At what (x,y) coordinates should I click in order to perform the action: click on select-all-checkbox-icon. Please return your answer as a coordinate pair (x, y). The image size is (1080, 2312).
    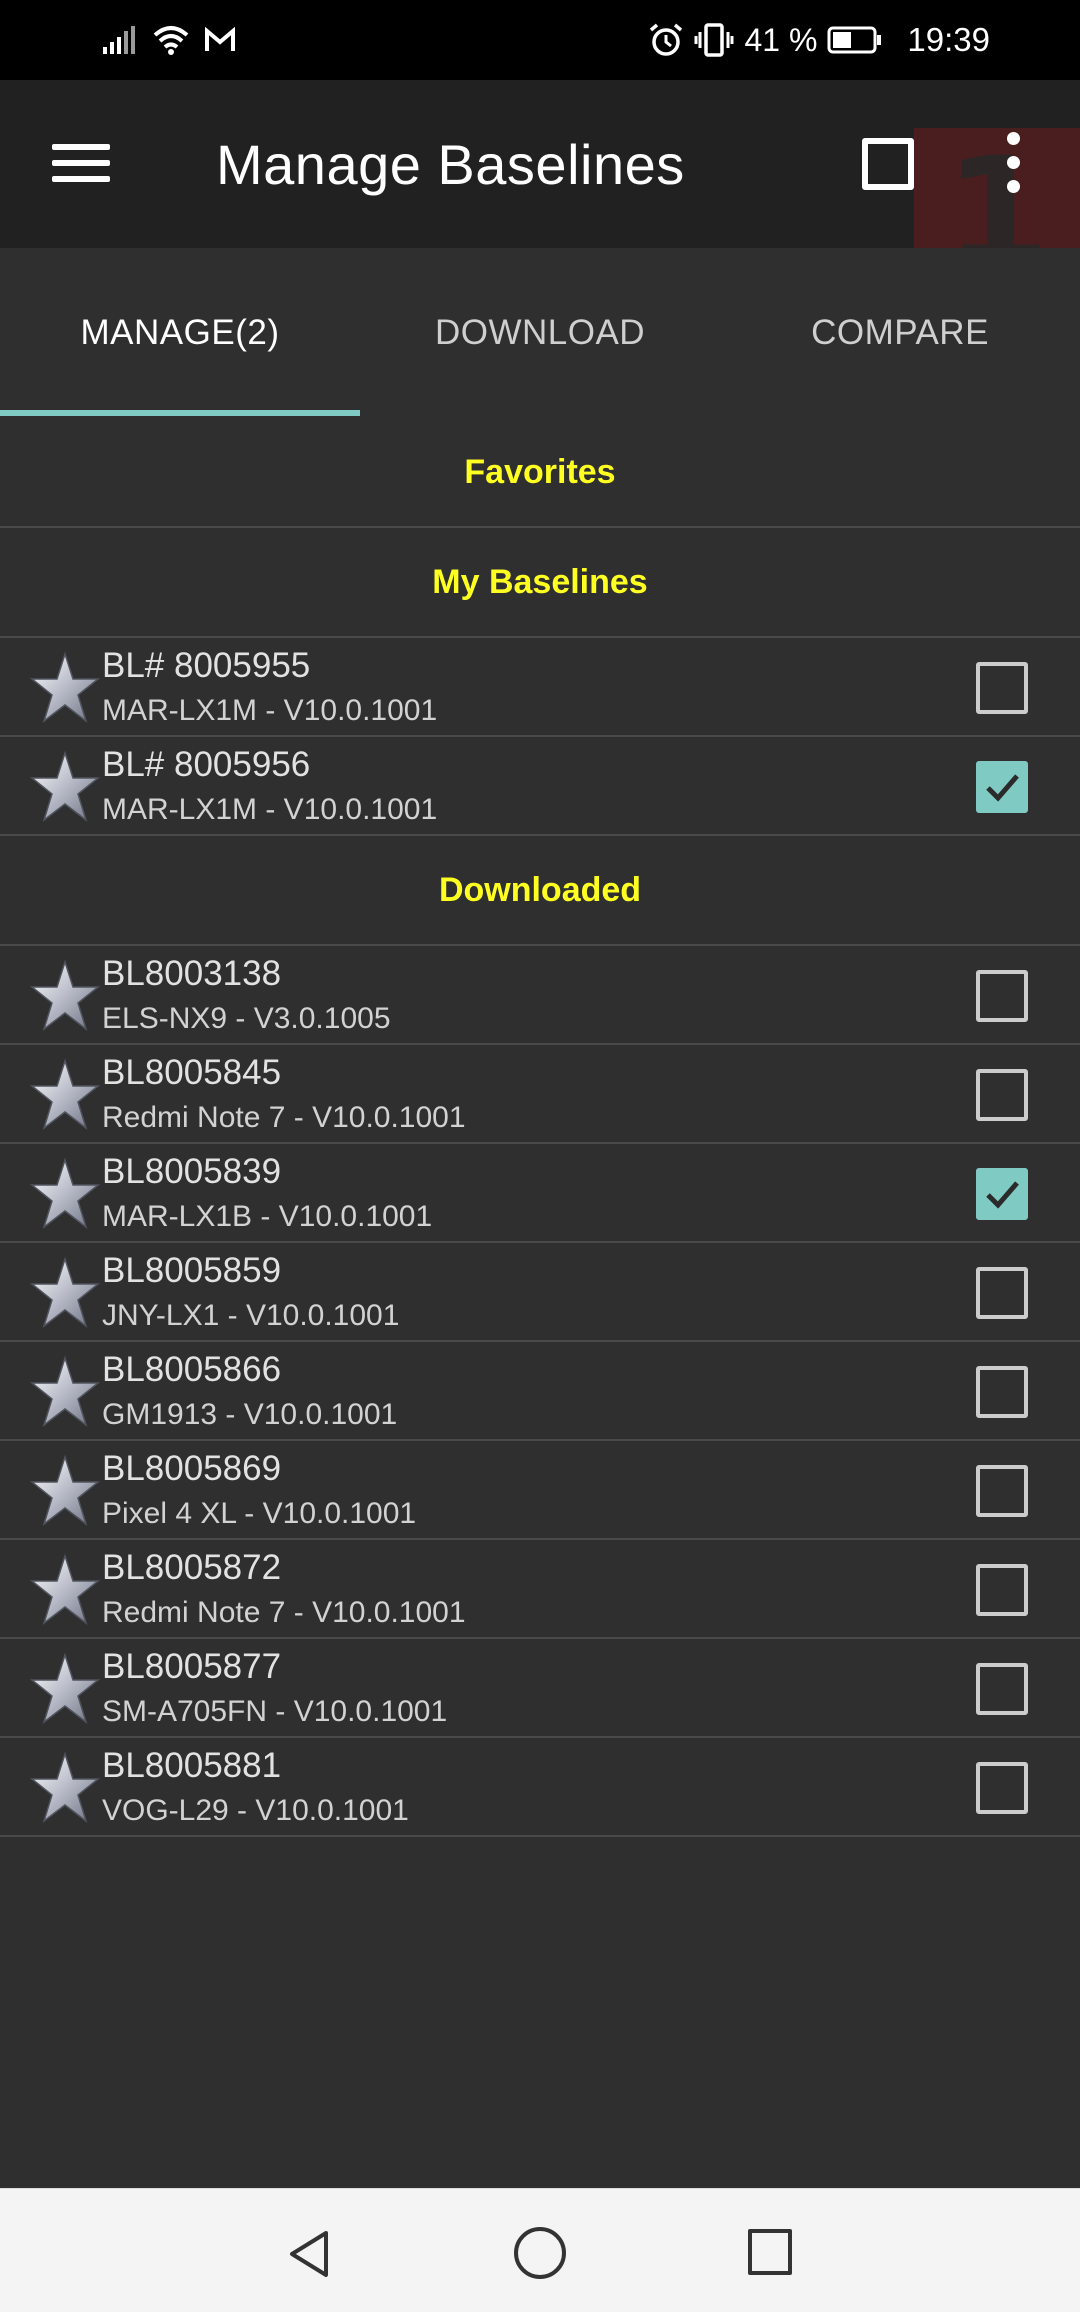
    Looking at the image, I should click on (888, 164).